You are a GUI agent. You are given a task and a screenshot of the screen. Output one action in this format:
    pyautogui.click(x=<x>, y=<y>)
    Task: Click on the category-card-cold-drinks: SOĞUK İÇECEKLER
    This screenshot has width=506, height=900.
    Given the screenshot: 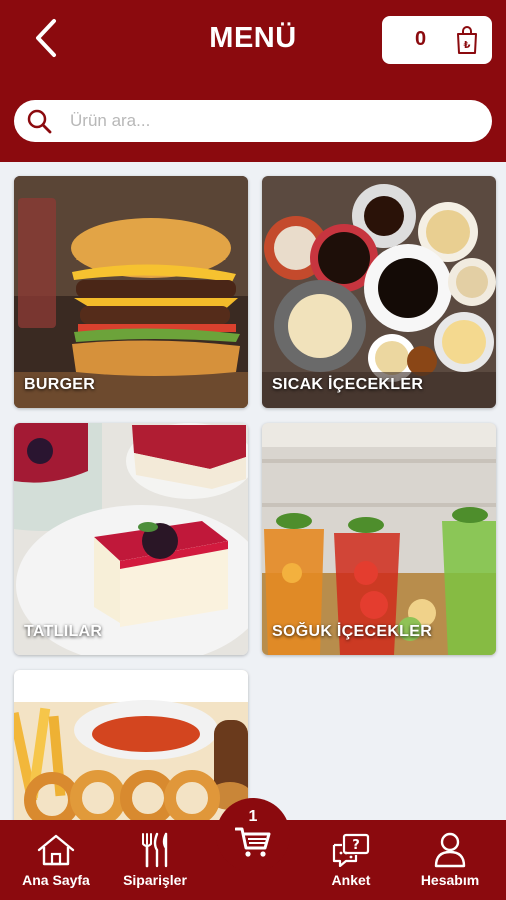 What is the action you would take?
    pyautogui.click(x=379, y=539)
    